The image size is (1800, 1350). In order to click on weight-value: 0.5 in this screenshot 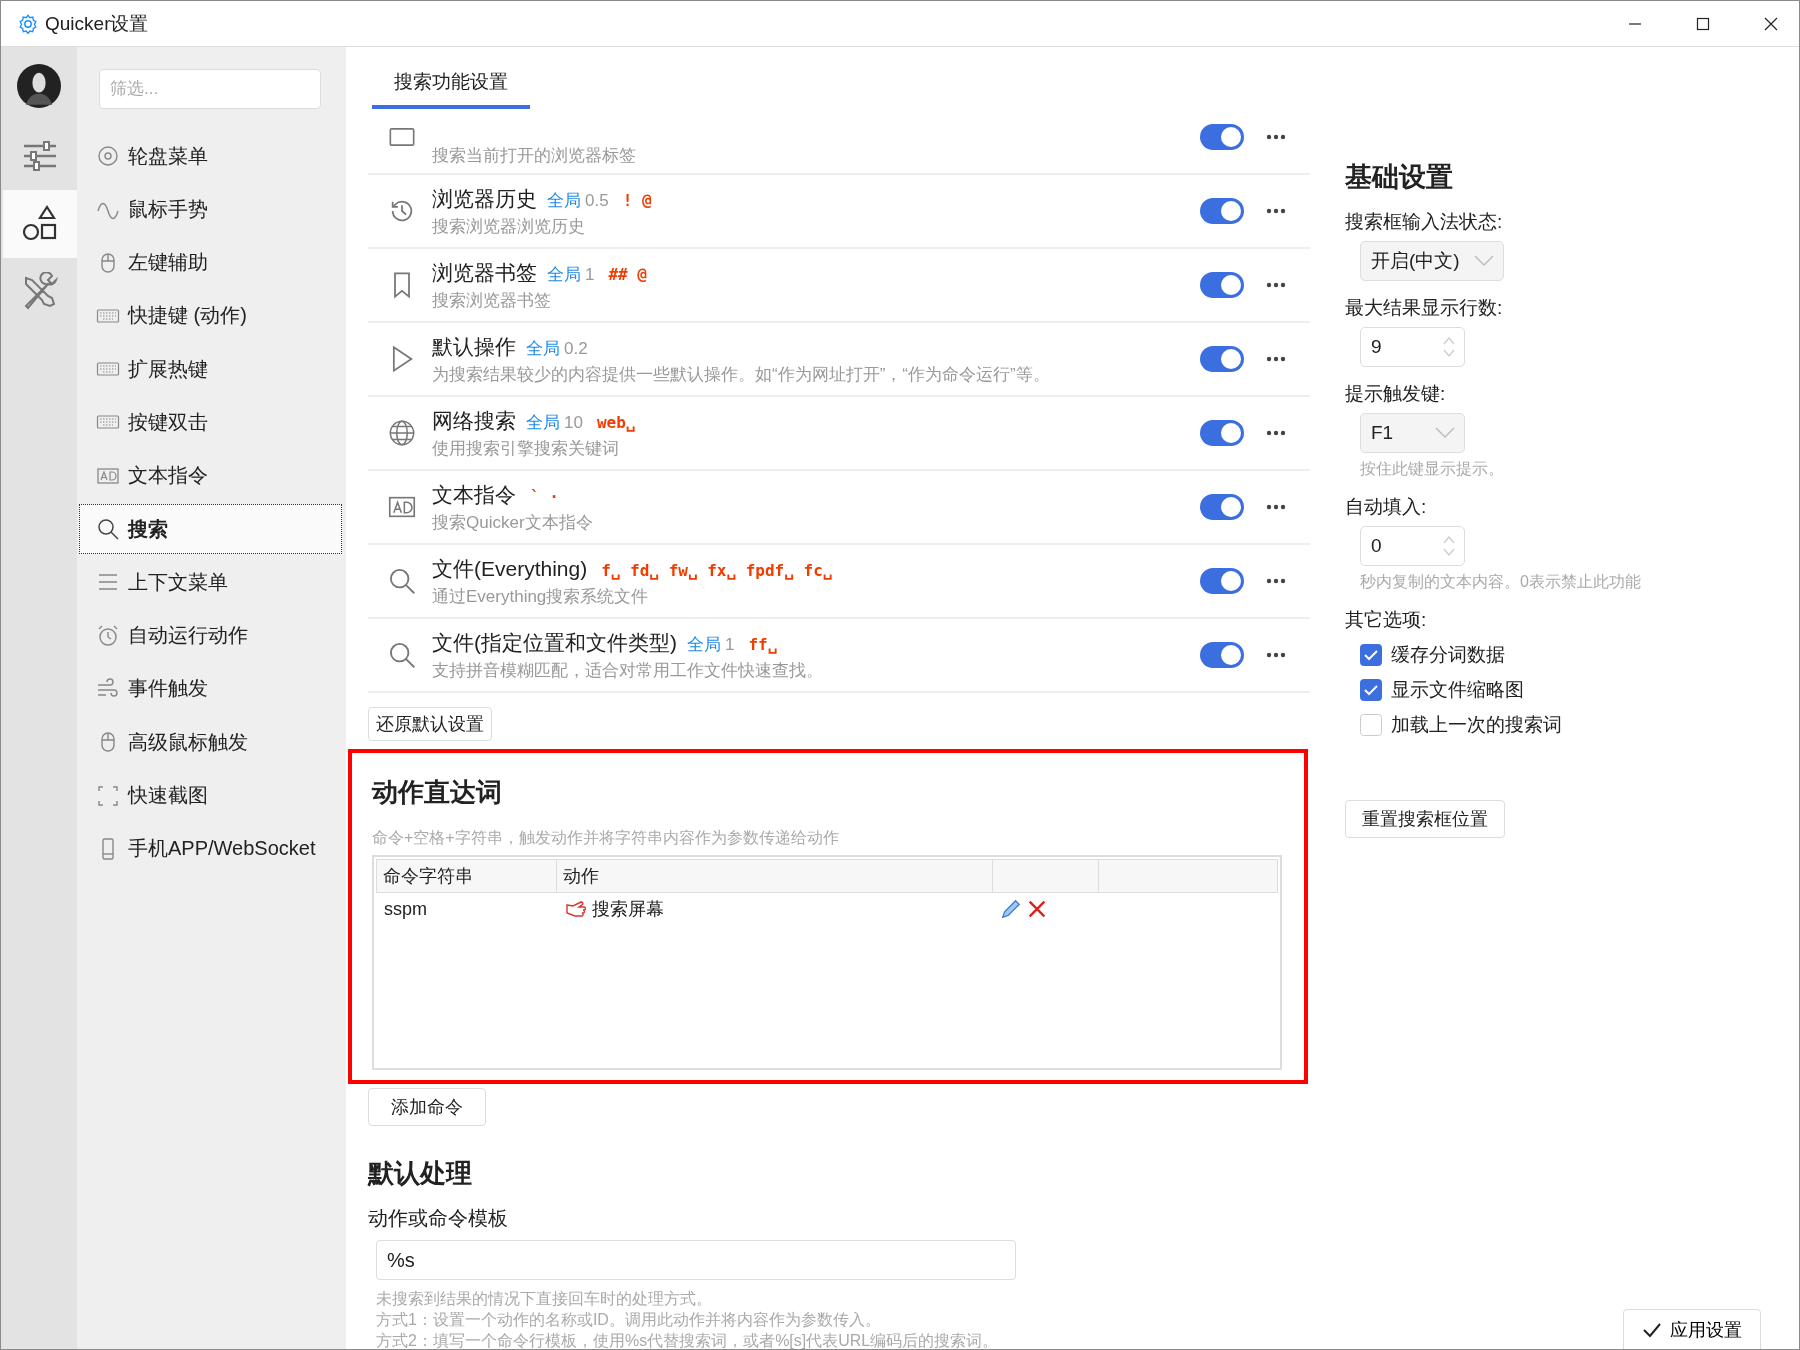, I will do `click(597, 200)`.